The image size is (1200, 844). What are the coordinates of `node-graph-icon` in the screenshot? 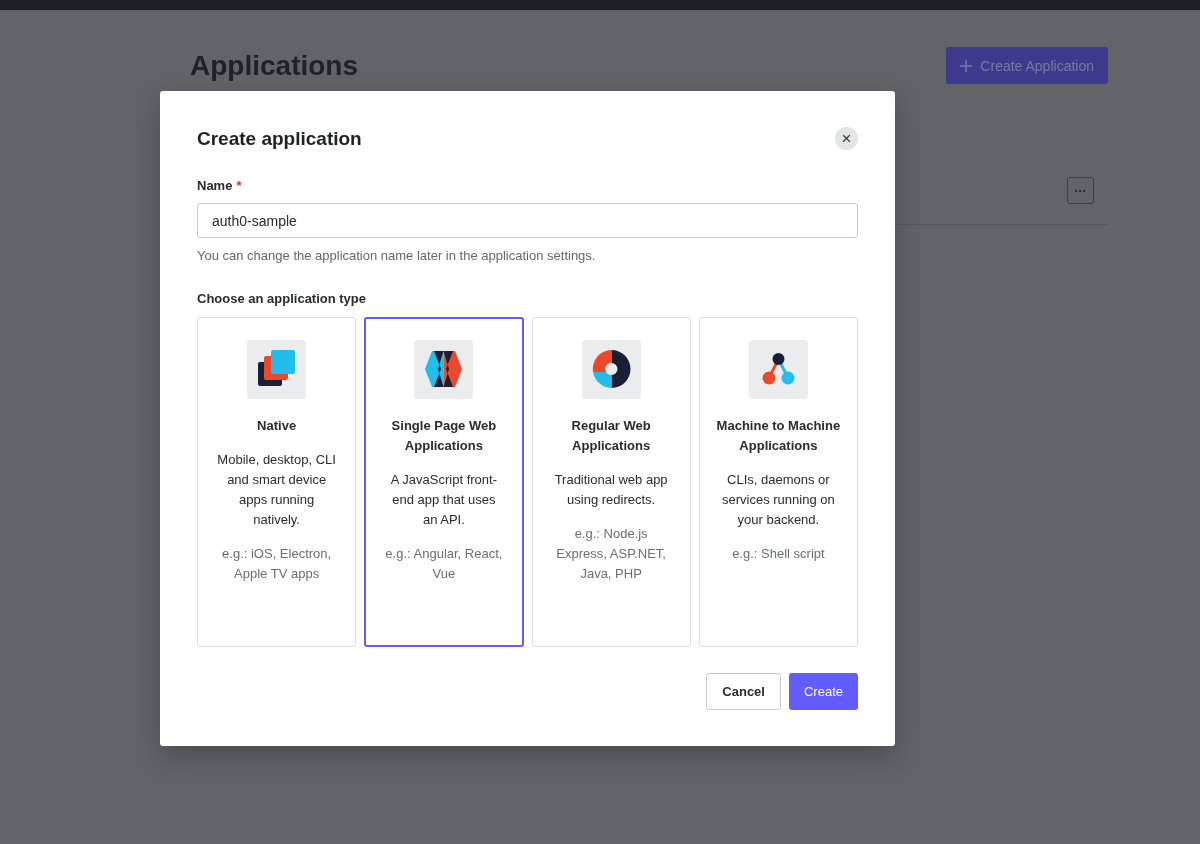 It's located at (778, 369).